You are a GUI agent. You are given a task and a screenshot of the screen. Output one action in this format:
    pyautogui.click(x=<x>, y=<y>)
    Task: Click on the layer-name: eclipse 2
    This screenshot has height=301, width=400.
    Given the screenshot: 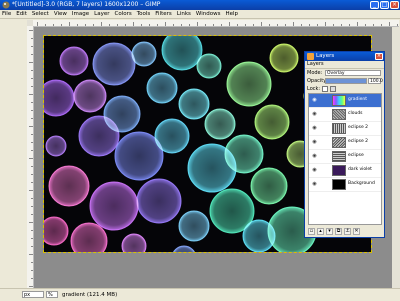 What is the action you would take?
    pyautogui.click(x=358, y=127)
    